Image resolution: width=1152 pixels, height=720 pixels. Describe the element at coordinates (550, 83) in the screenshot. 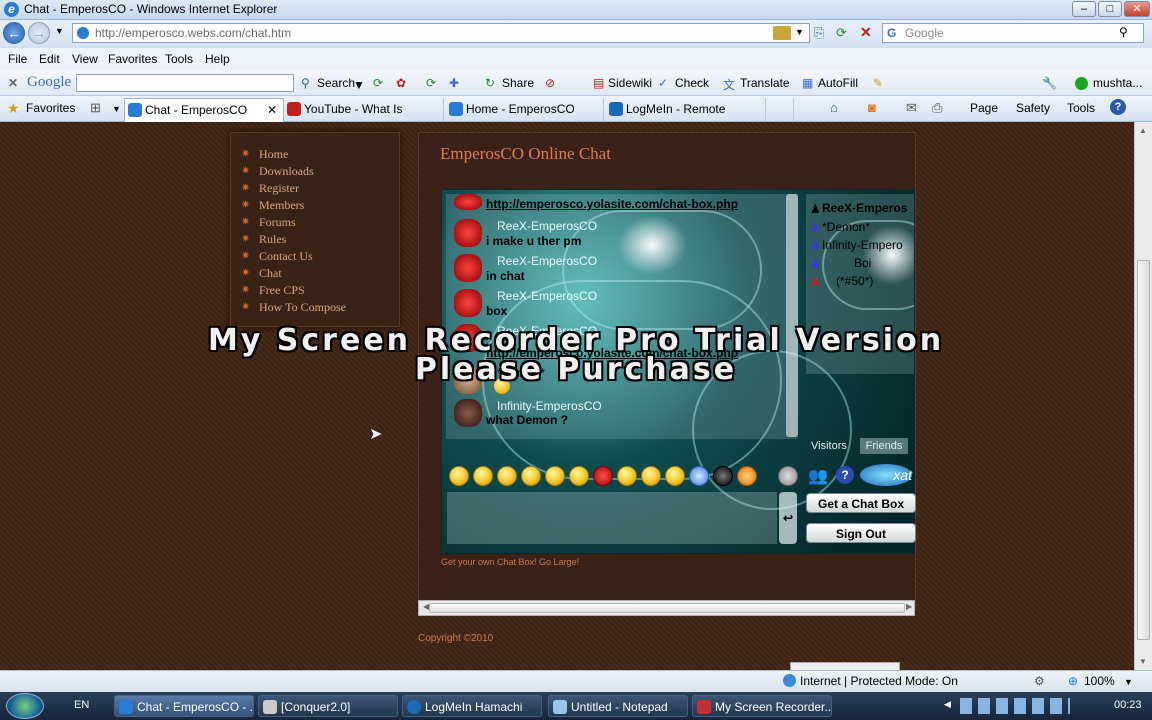

I see `popup-blocker-icon: ⊘` at that location.